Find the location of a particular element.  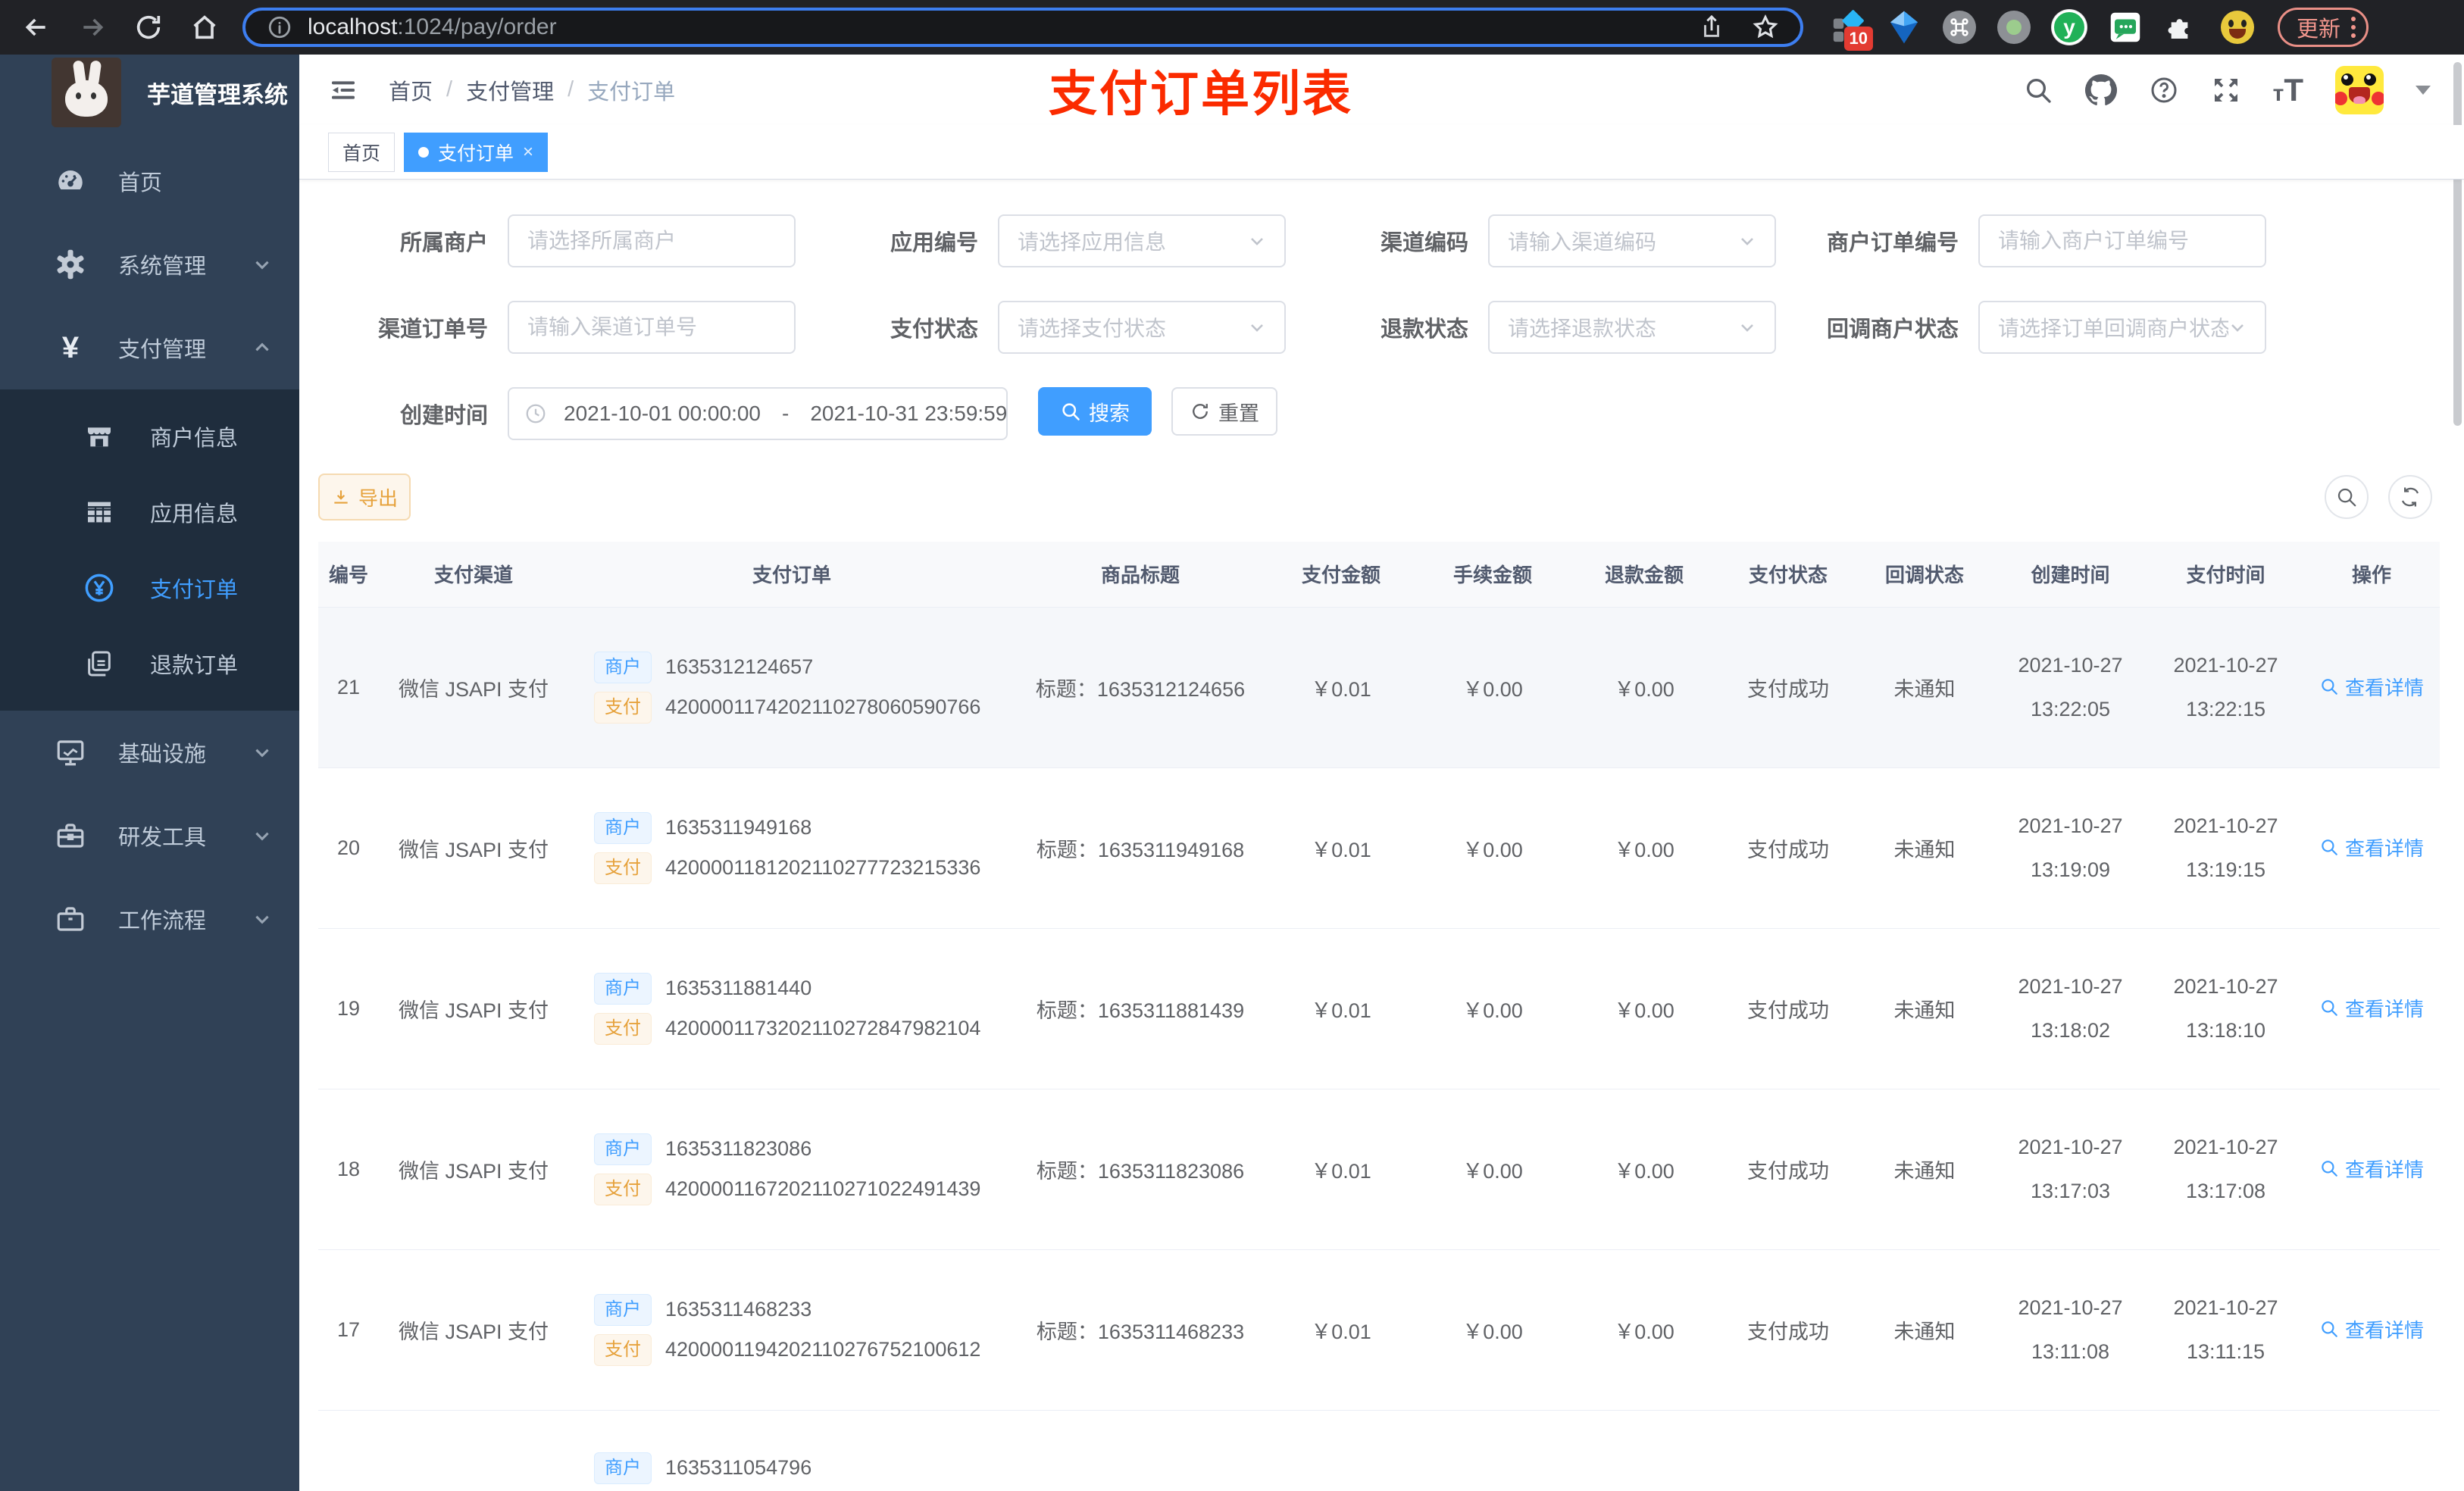

channel-order-no-input is located at coordinates (652, 327).